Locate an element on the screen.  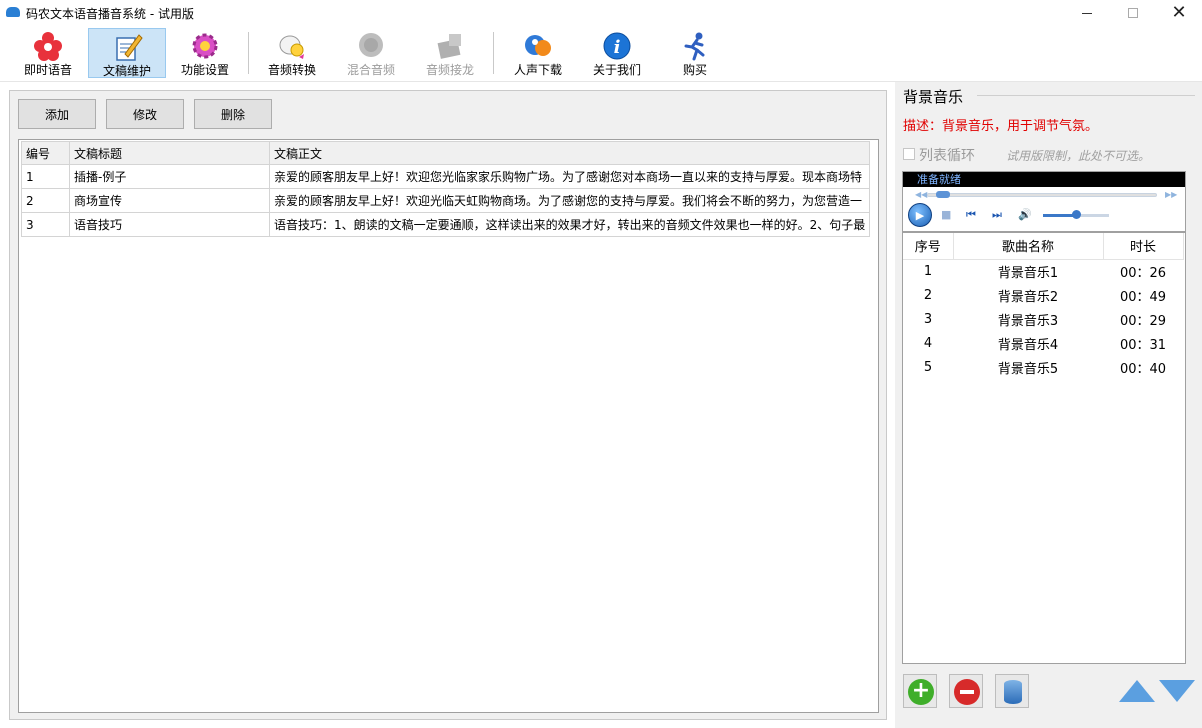
track-index: 1 is located at coordinates (928, 271).